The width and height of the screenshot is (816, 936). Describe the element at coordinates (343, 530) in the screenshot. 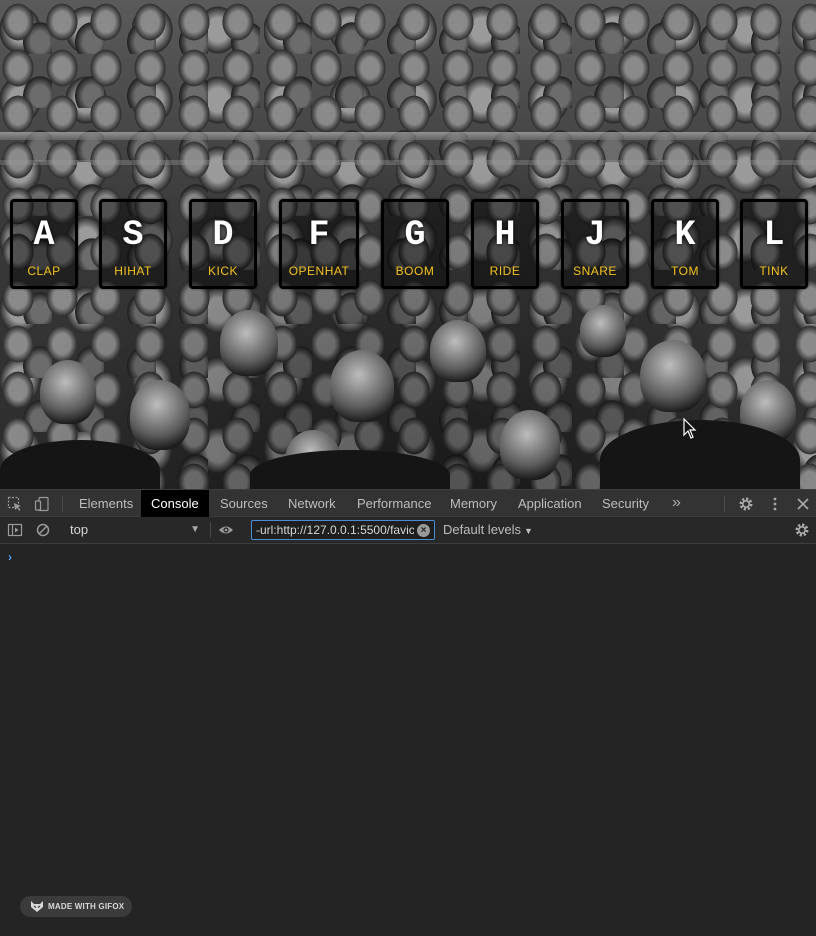

I see `console-filter-input` at that location.